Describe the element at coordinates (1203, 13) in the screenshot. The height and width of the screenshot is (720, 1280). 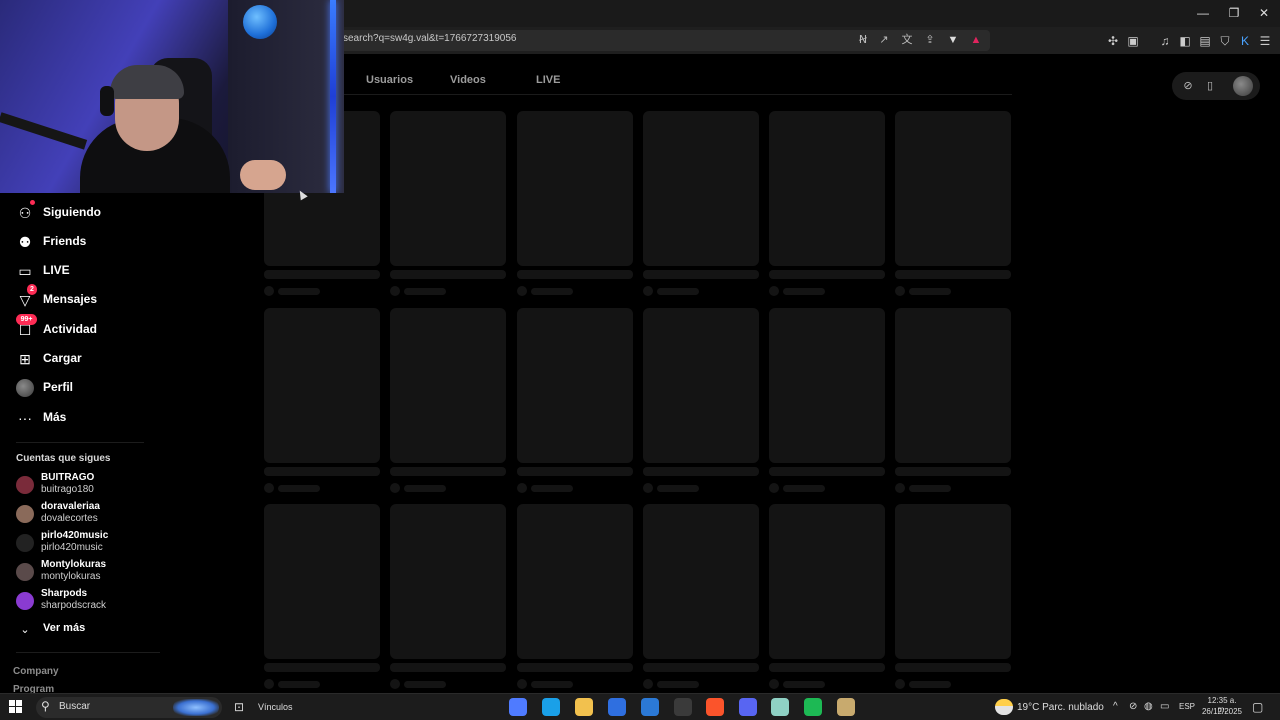
I see `minimize-button: —` at that location.